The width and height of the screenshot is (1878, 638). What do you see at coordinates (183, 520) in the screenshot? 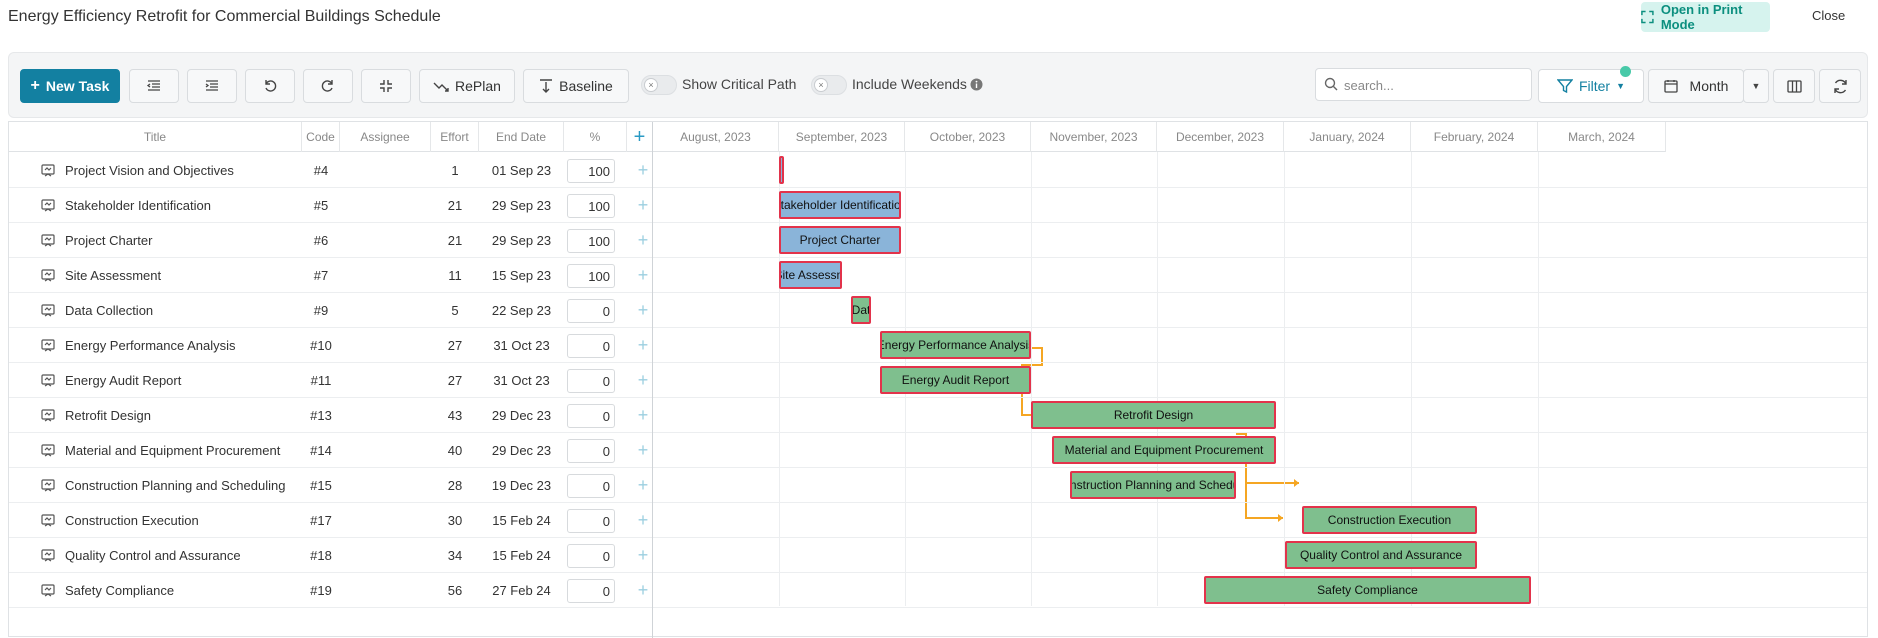
I see `task-title: Construction Execution` at bounding box center [183, 520].